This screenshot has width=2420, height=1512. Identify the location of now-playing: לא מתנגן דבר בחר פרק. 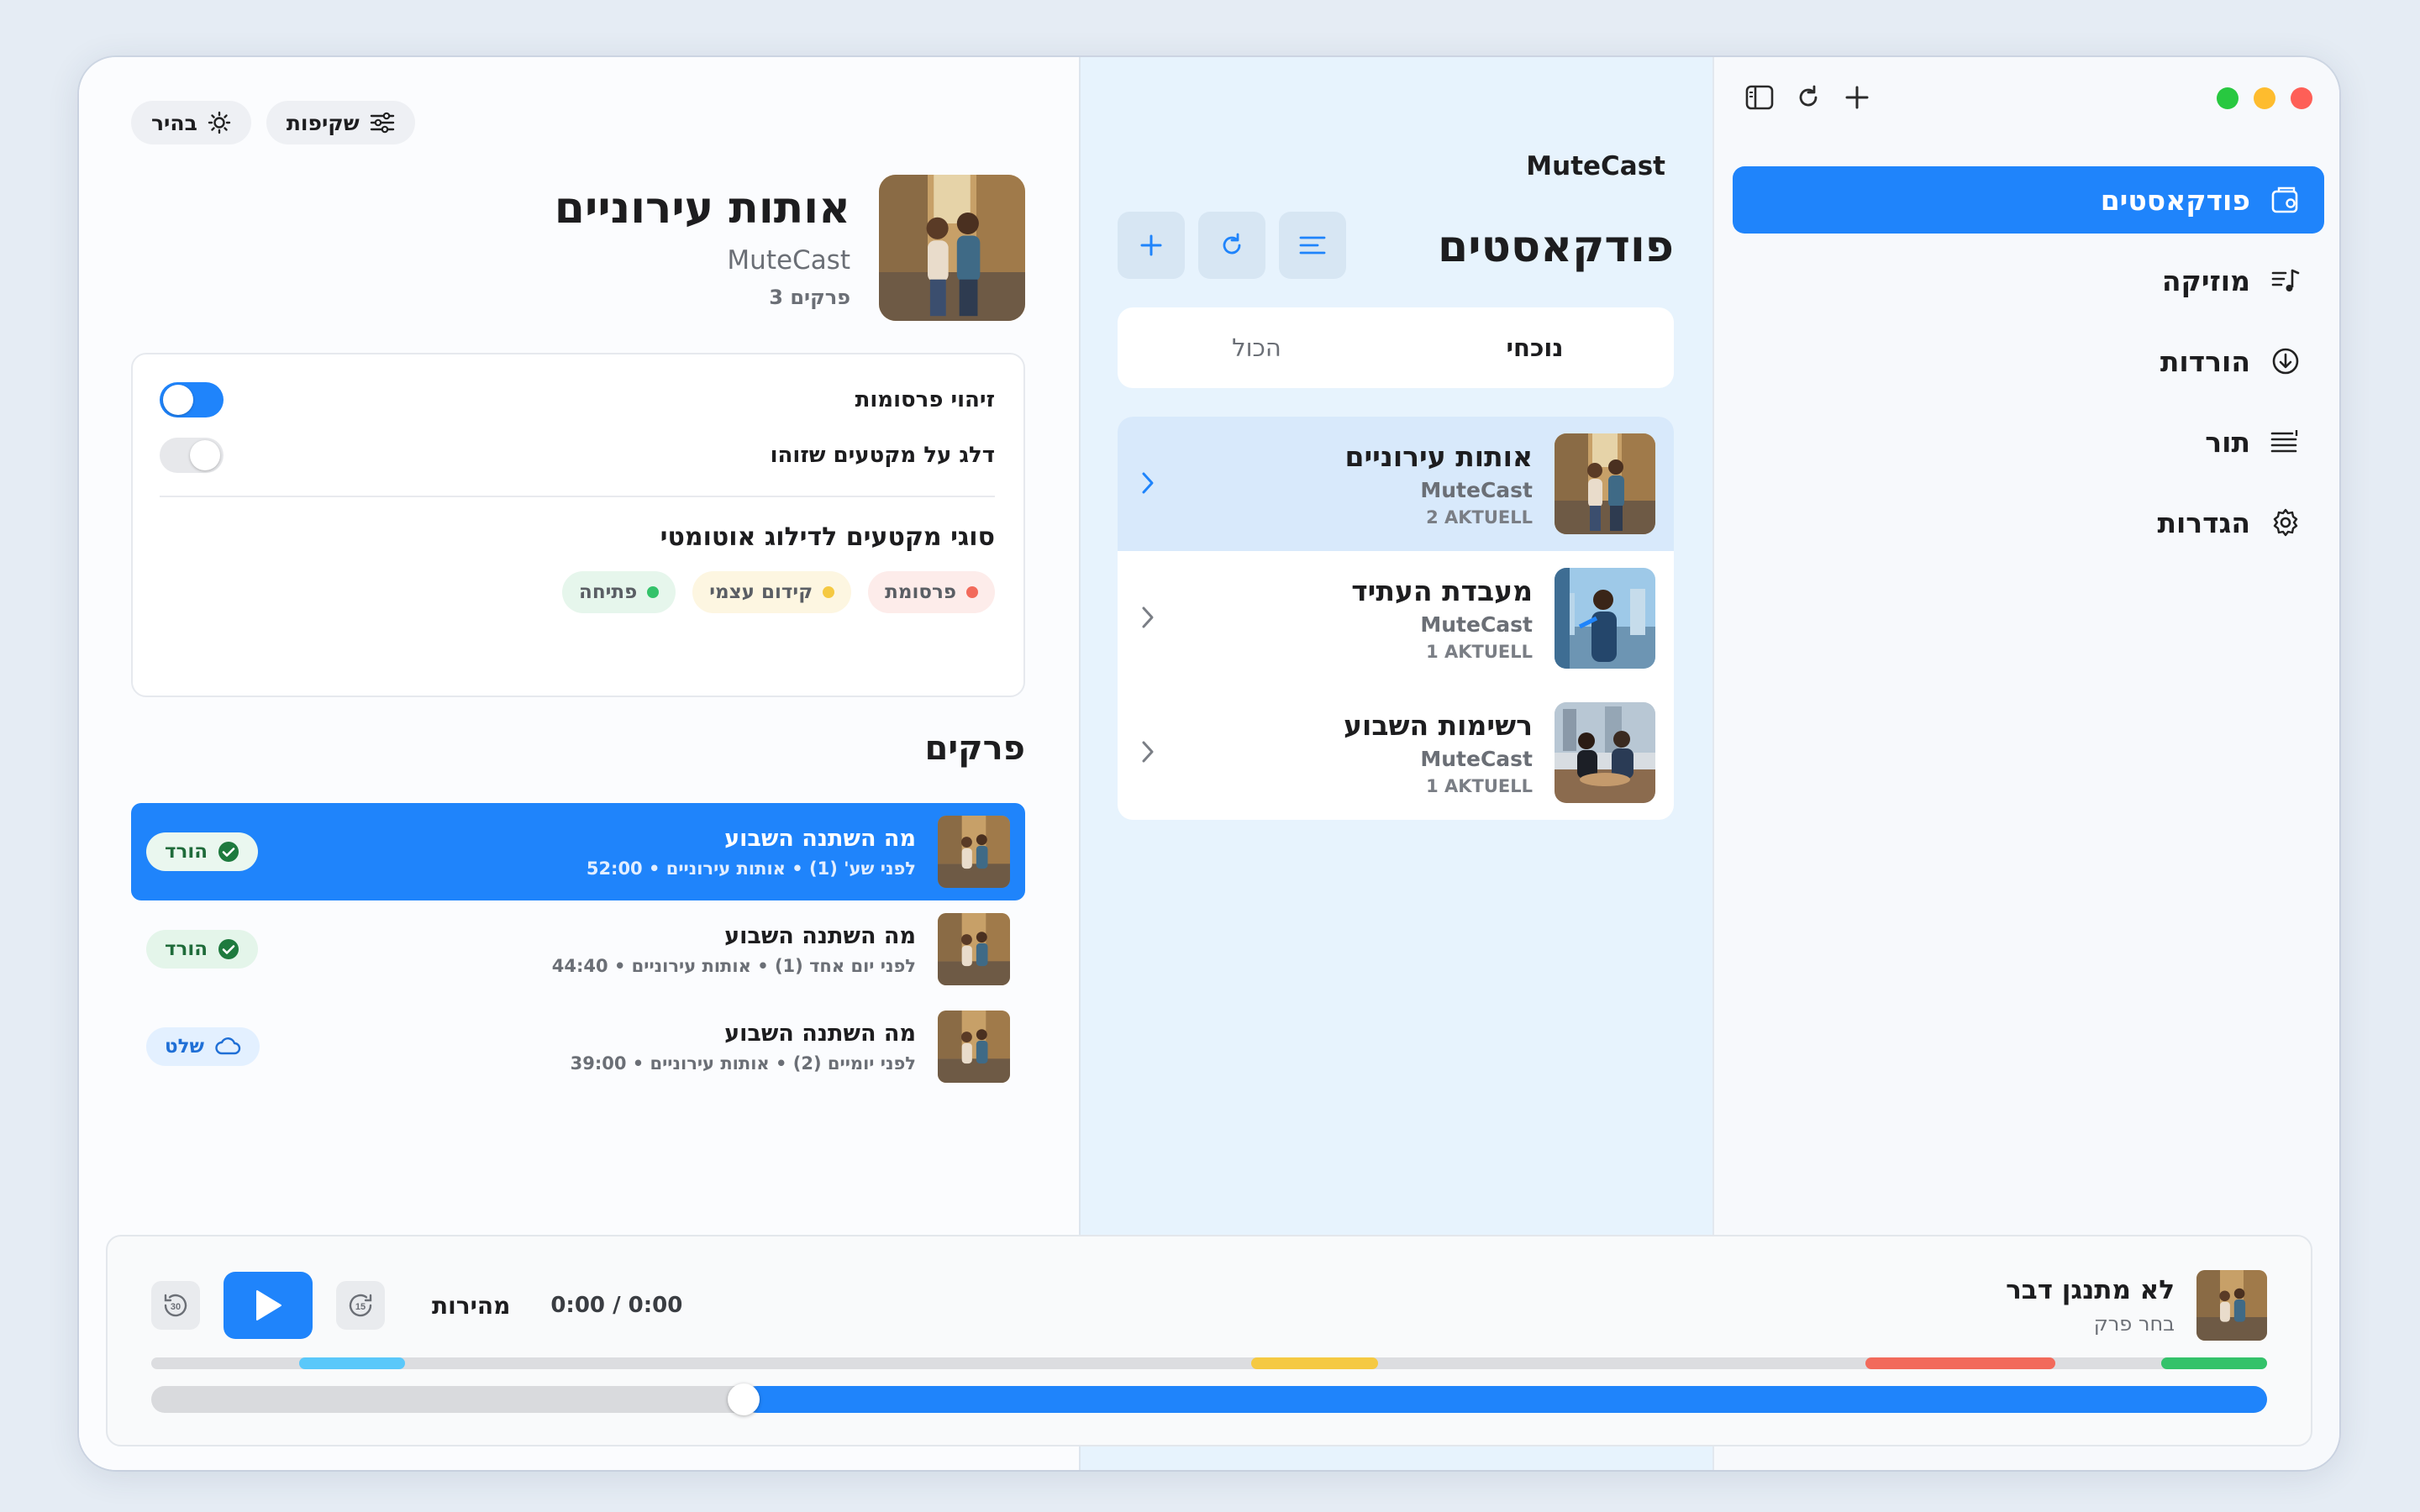
(2136, 1305).